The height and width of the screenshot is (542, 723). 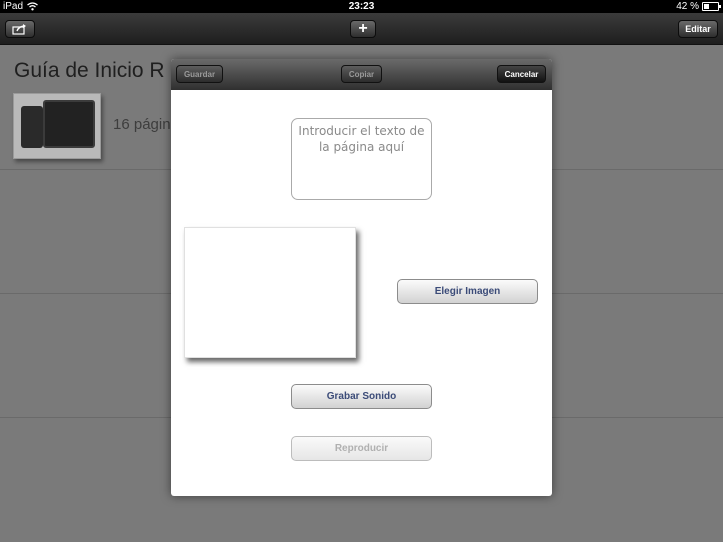 I want to click on iphone-image, so click(x=32, y=127).